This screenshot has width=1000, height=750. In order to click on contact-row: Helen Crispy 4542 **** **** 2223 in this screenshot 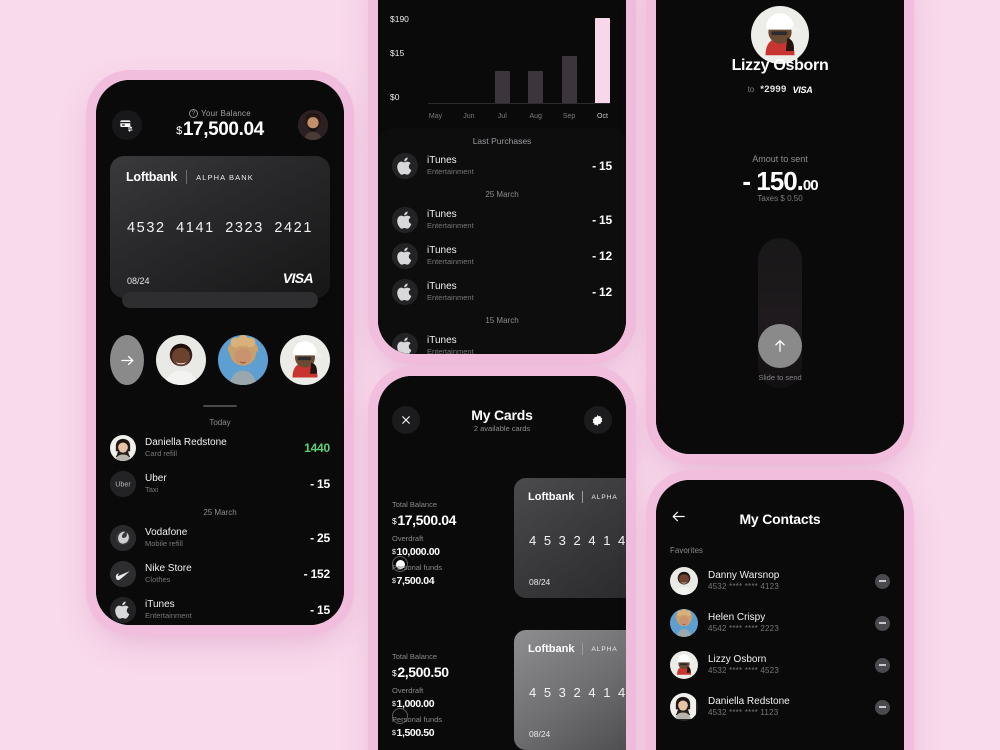, I will do `click(780, 623)`.